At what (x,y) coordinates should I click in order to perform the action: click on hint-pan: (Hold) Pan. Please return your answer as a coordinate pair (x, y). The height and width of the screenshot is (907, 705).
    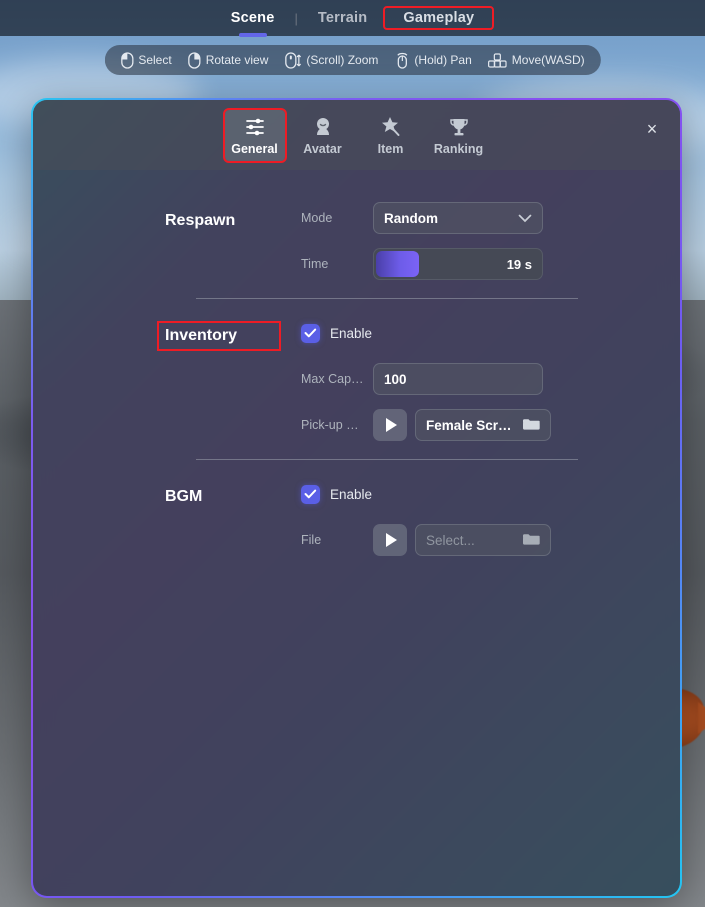
    Looking at the image, I should click on (433, 60).